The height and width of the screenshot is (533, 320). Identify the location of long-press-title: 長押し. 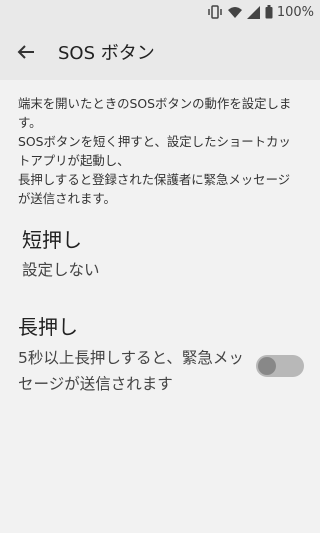
(48, 327).